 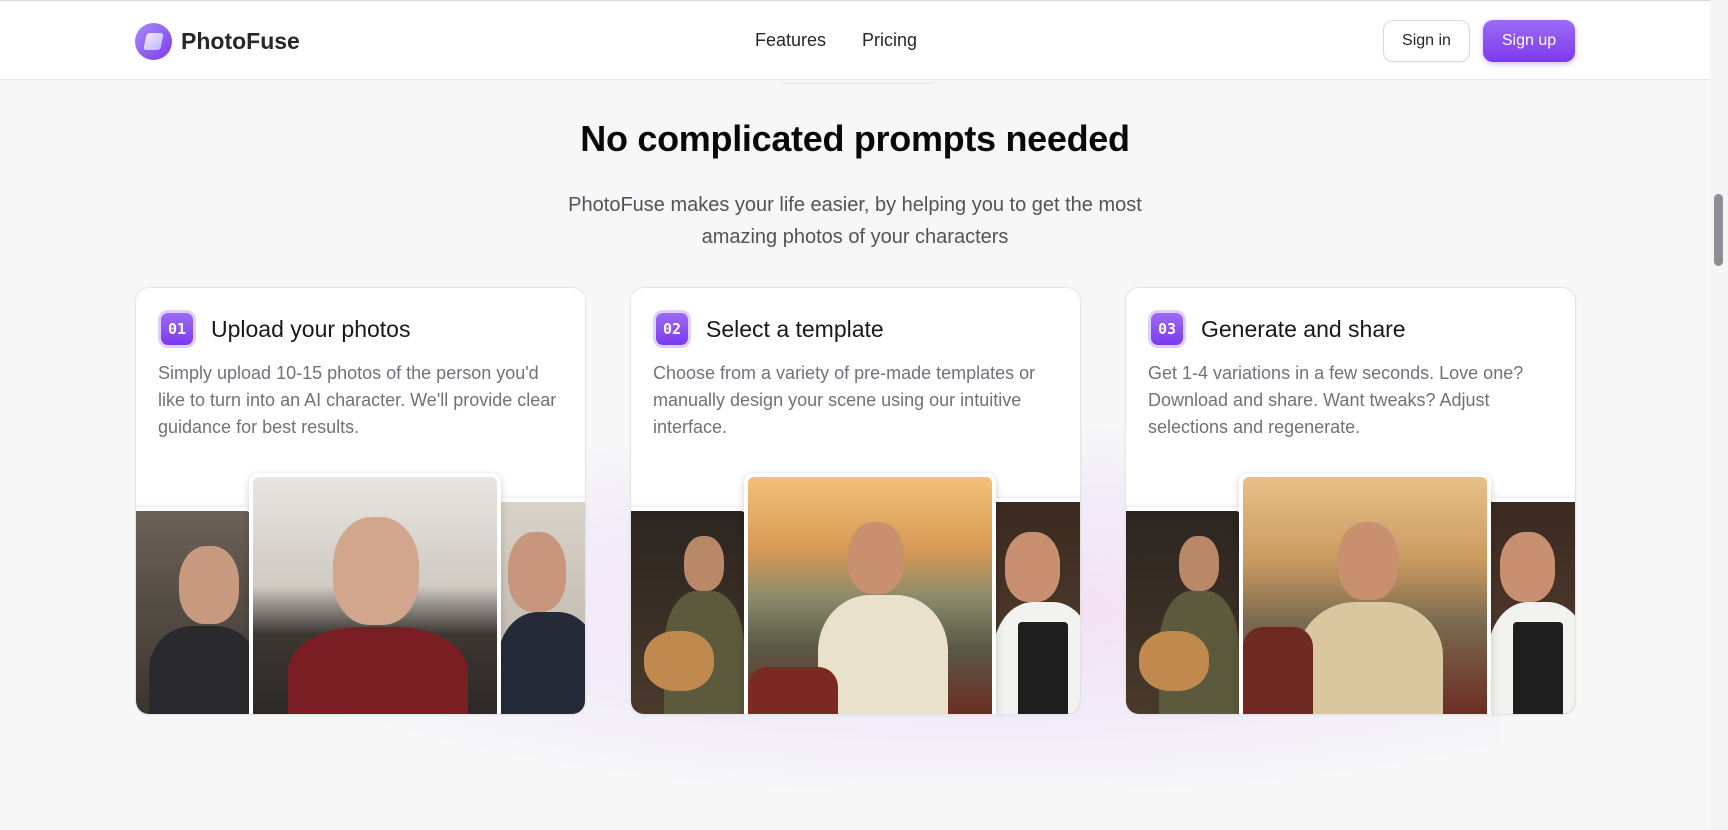 What do you see at coordinates (539, 606) in the screenshot?
I see `sample-photo-right` at bounding box center [539, 606].